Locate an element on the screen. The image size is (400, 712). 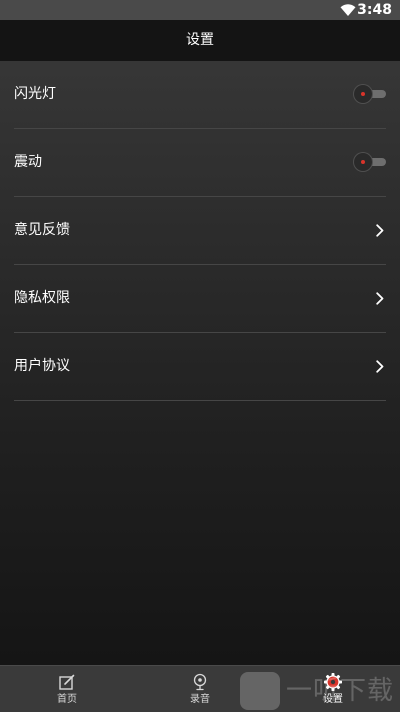
wifi-icon is located at coordinates (348, 10).